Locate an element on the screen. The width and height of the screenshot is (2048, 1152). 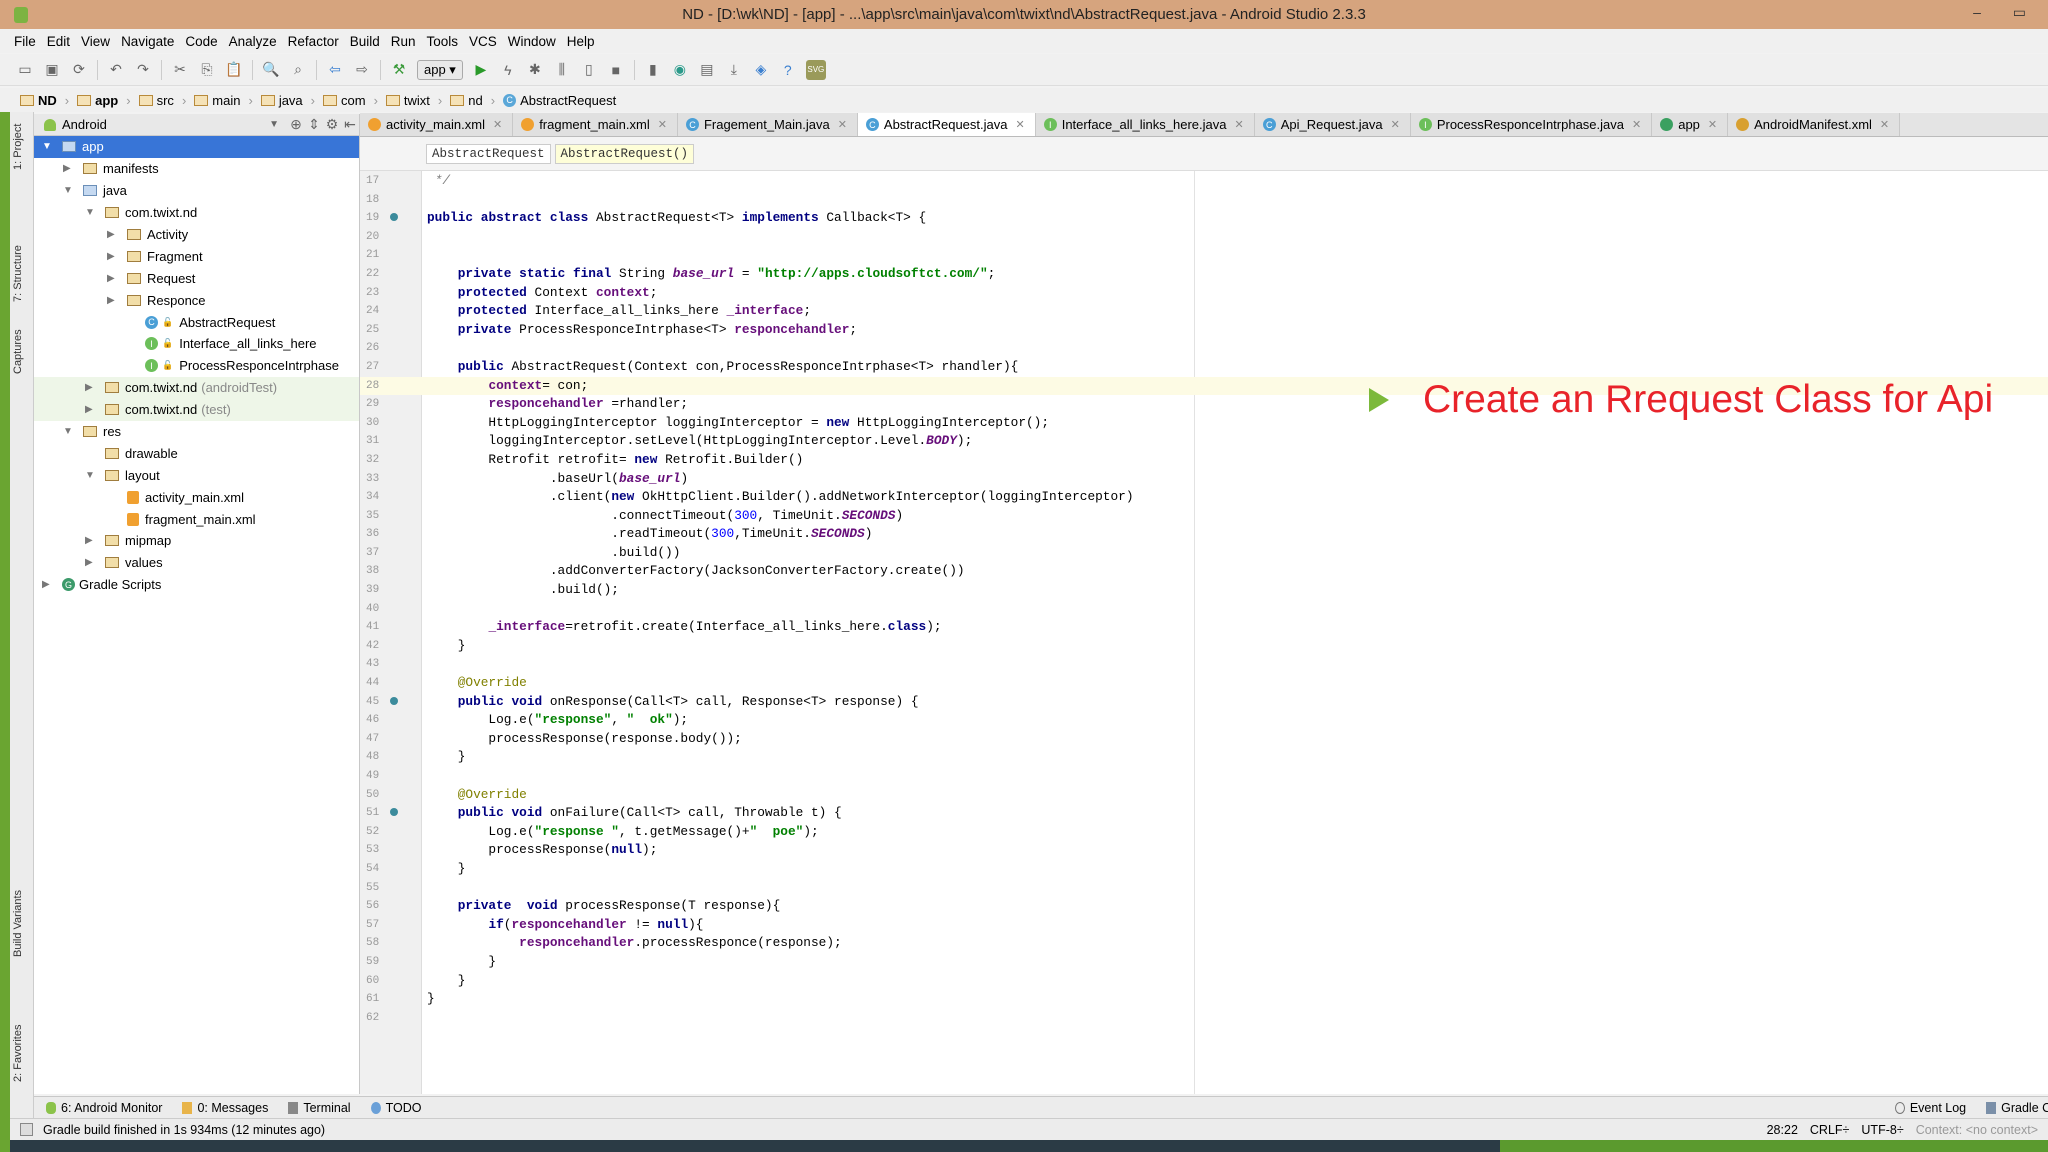
project-structure-icon: ▤ is located at coordinates (707, 70).